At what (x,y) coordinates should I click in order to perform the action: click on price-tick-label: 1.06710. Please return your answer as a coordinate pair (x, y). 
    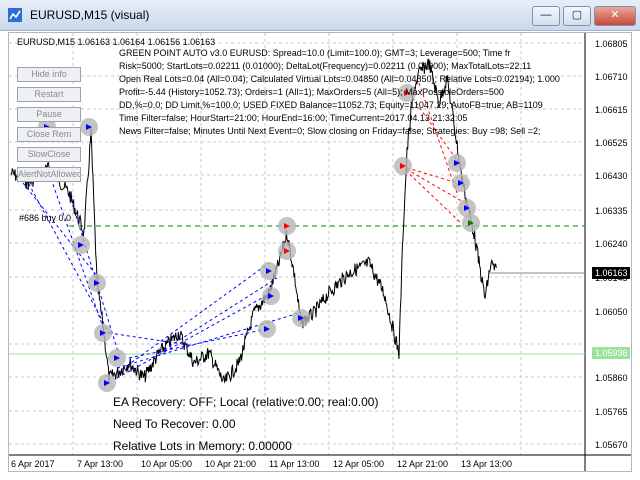
    Looking at the image, I should click on (611, 77).